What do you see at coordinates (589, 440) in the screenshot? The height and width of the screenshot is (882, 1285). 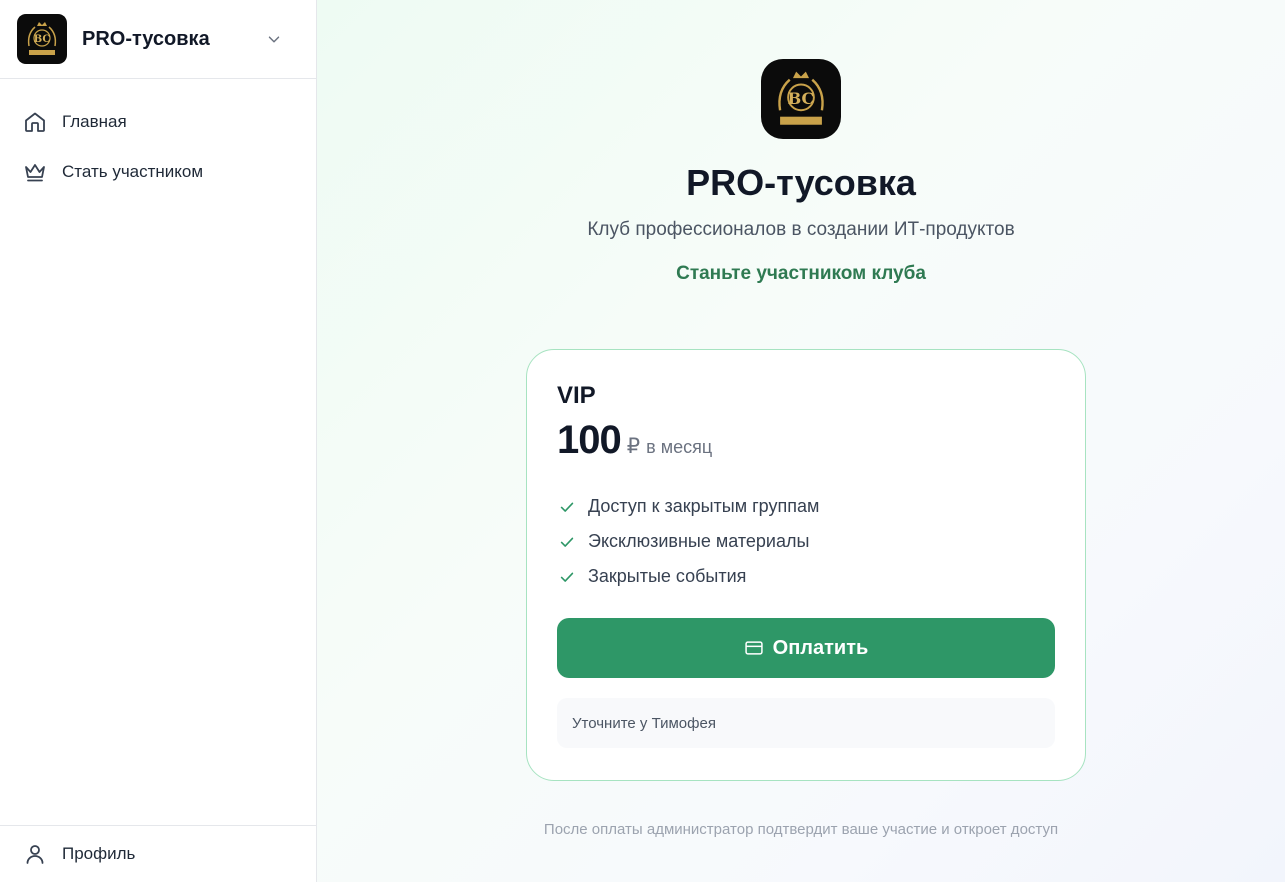 I see `plan-price: 100` at bounding box center [589, 440].